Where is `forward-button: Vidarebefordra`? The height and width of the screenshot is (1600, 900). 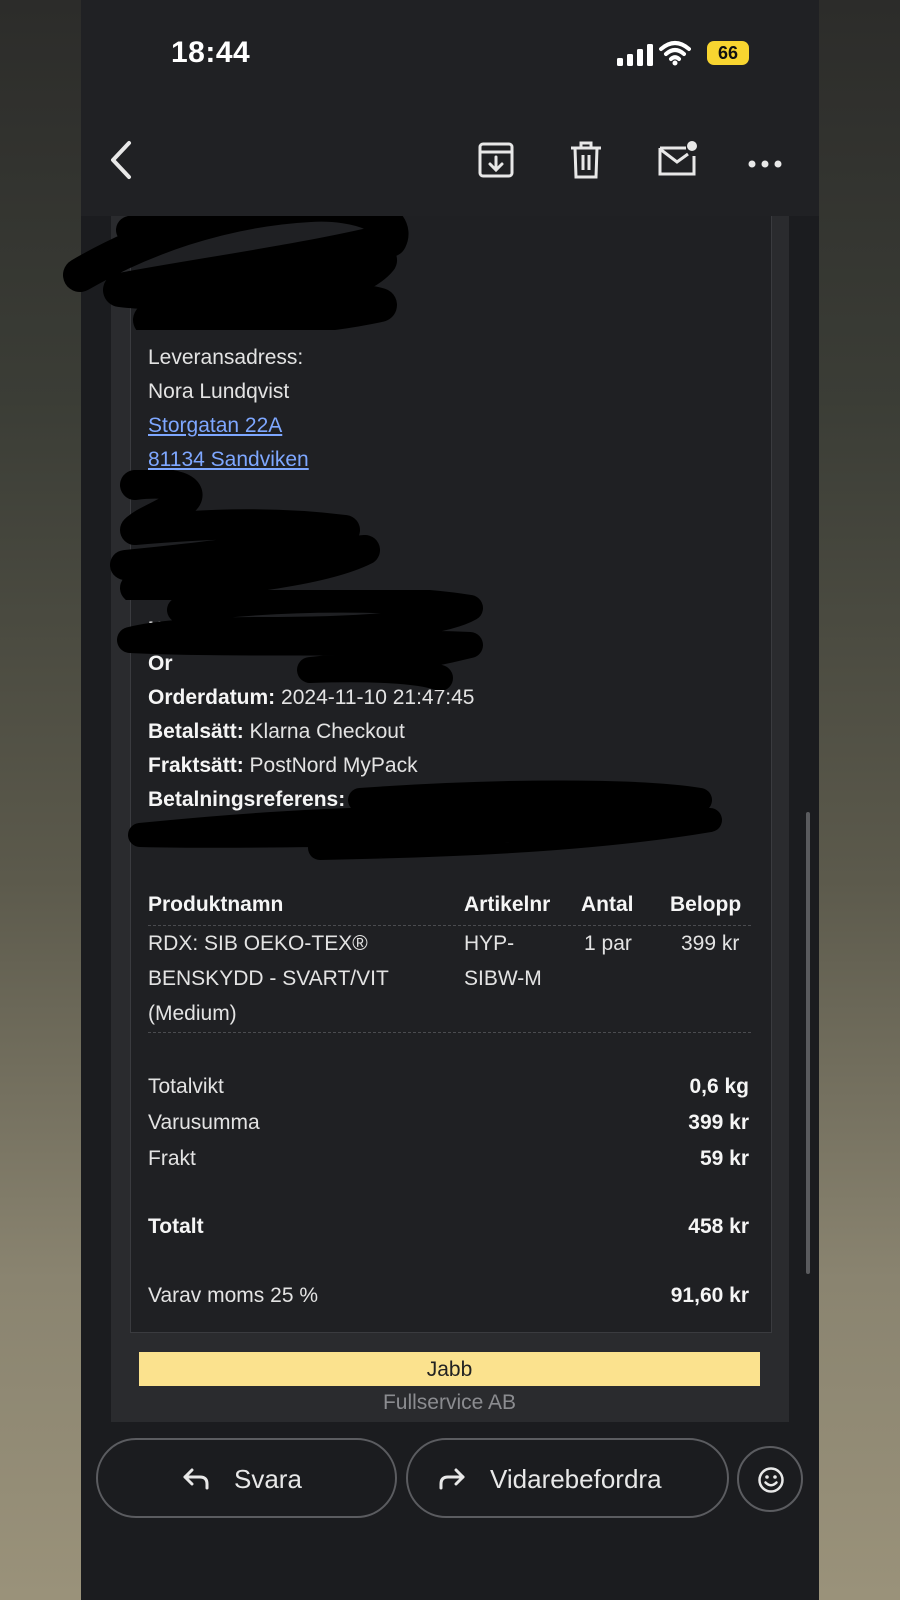 forward-button: Vidarebefordra is located at coordinates (567, 1478).